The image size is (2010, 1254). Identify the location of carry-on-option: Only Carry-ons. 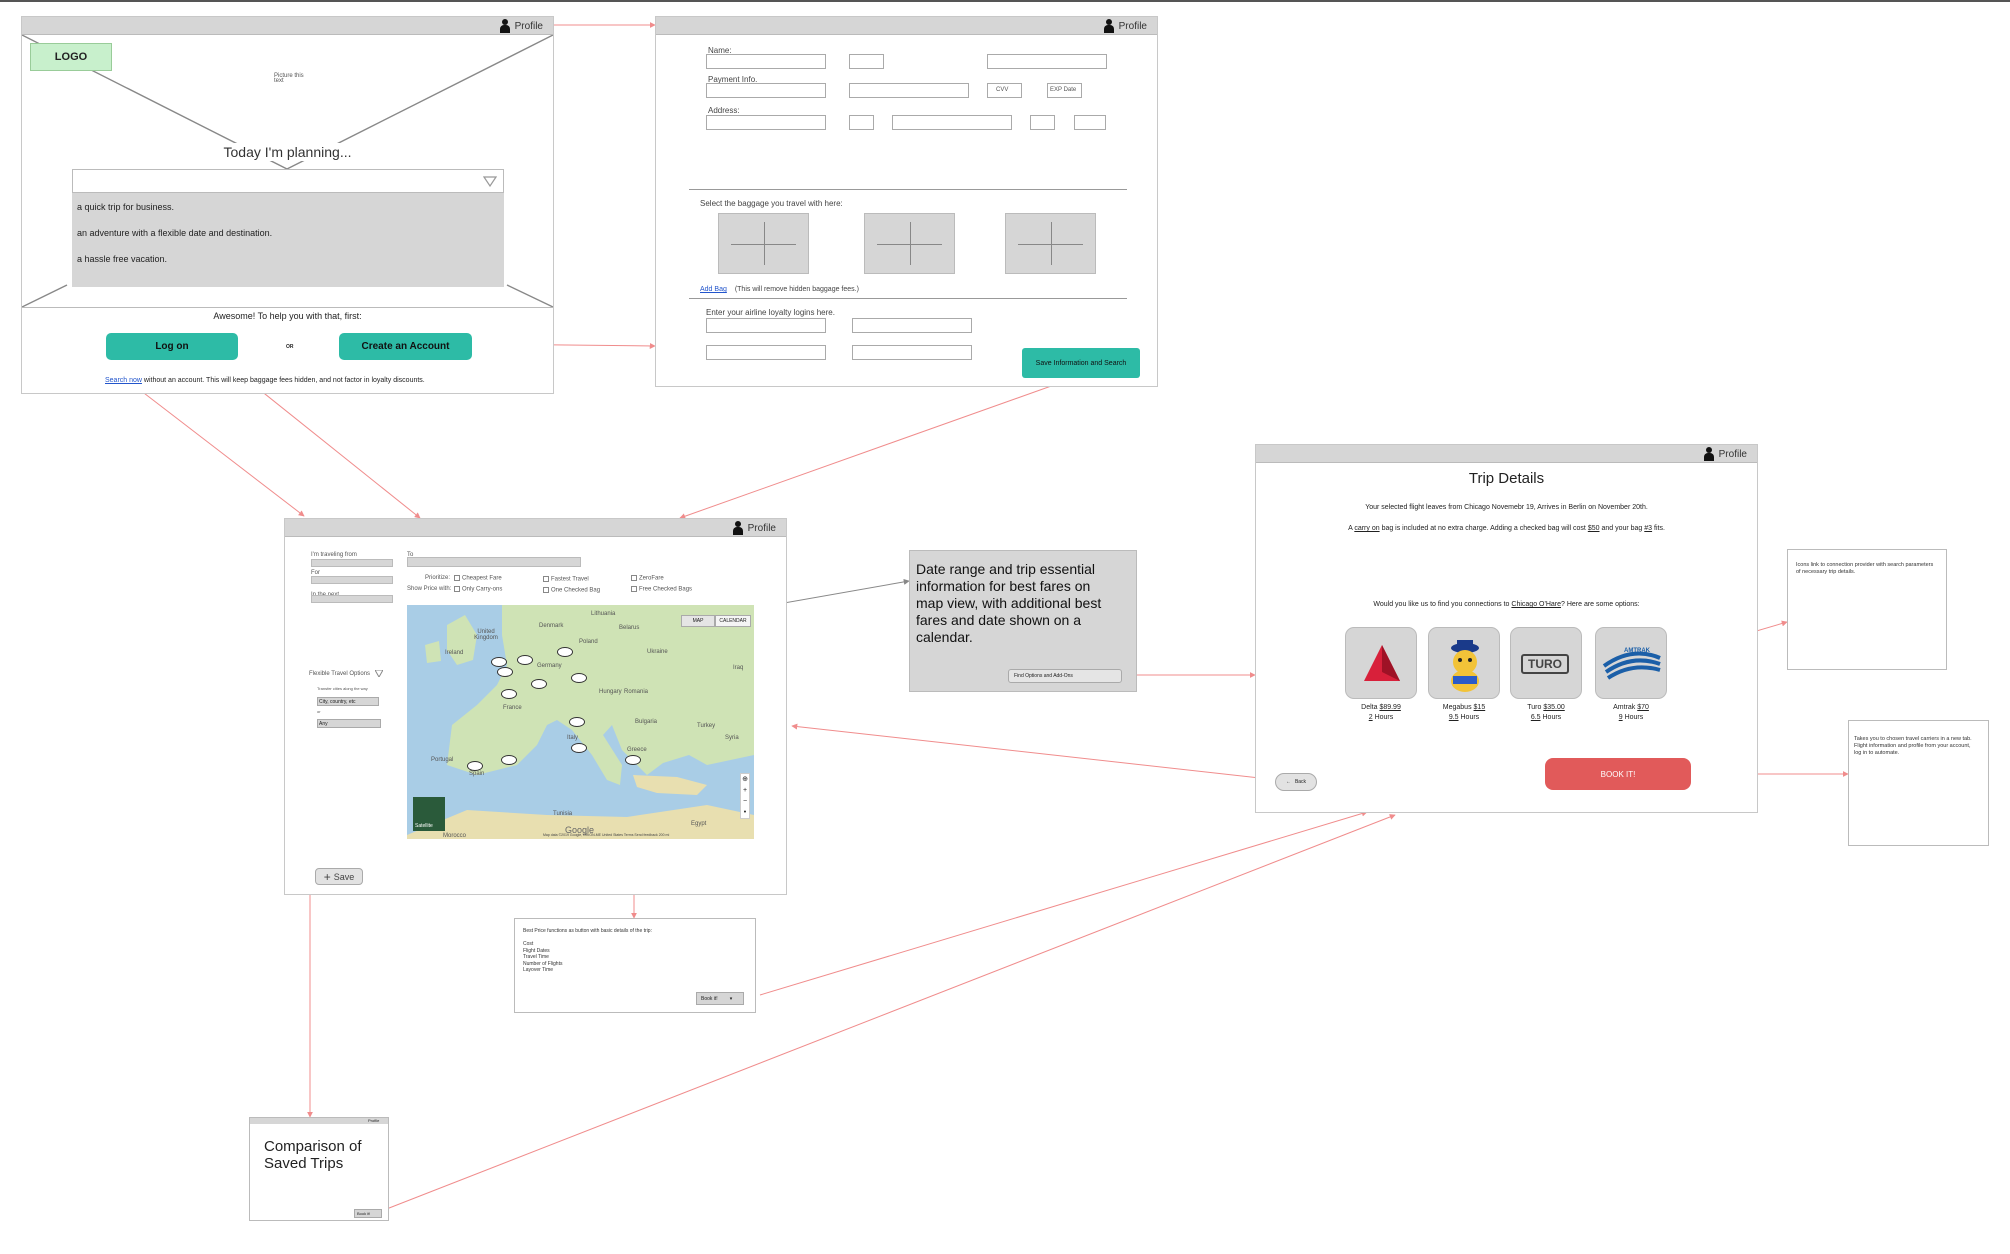
(478, 589).